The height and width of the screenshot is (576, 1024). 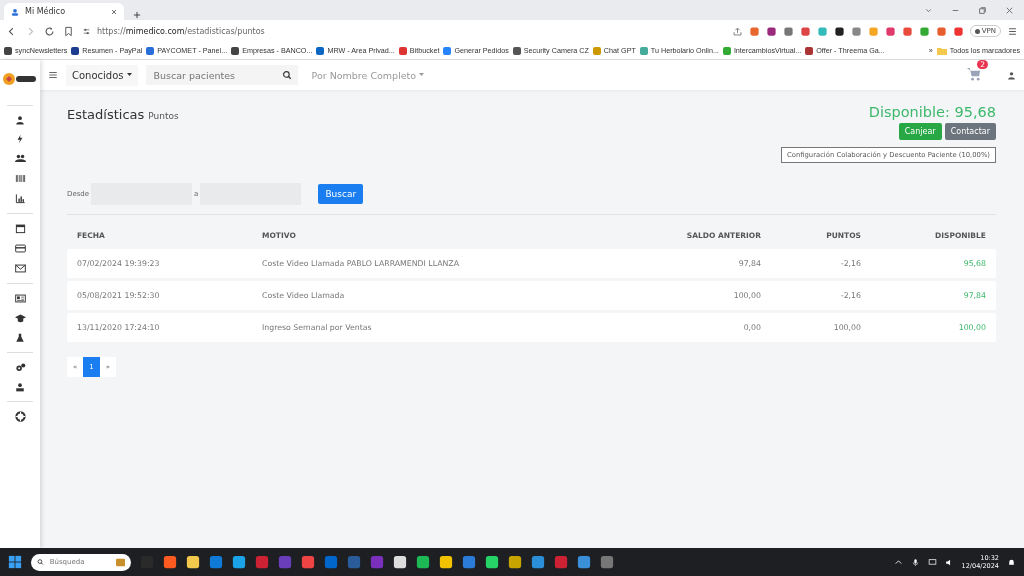 I want to click on credit-card-icon, so click(x=20, y=248).